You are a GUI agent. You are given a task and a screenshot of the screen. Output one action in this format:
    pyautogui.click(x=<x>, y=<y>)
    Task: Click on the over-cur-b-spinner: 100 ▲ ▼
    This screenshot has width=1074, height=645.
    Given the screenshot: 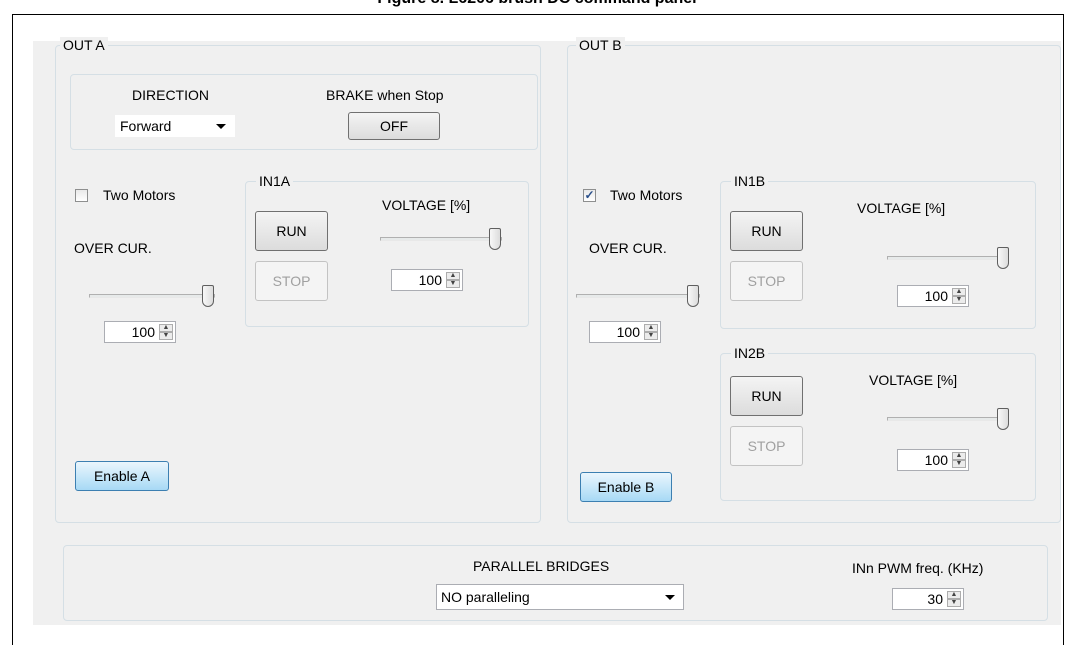 What is the action you would take?
    pyautogui.click(x=625, y=332)
    